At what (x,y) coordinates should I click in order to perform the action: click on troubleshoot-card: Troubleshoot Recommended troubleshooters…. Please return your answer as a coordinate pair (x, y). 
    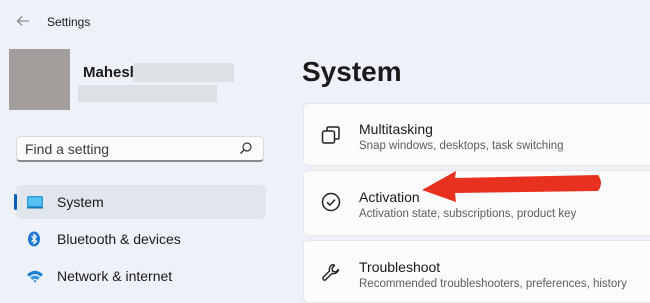
    Looking at the image, I should click on (476, 271).